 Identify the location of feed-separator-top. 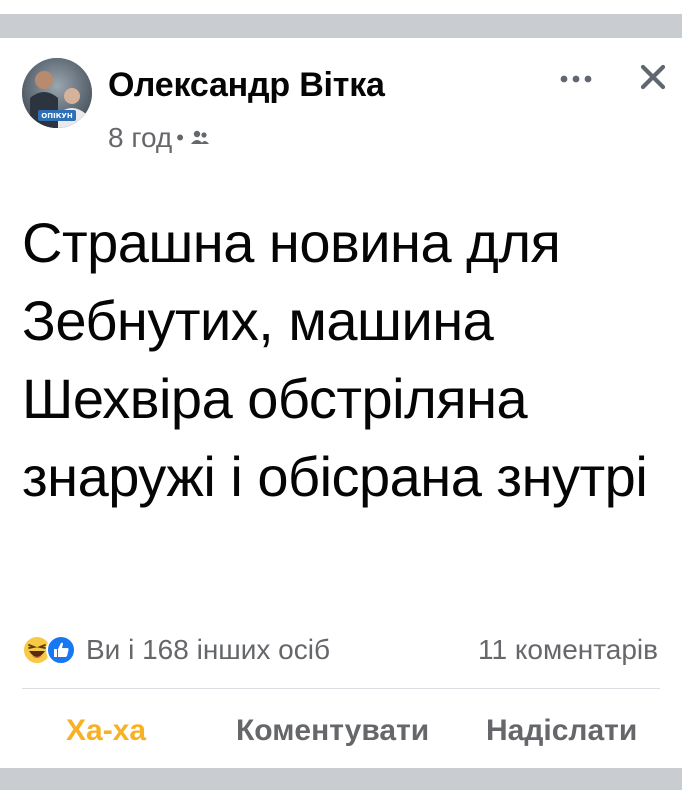
(341, 26).